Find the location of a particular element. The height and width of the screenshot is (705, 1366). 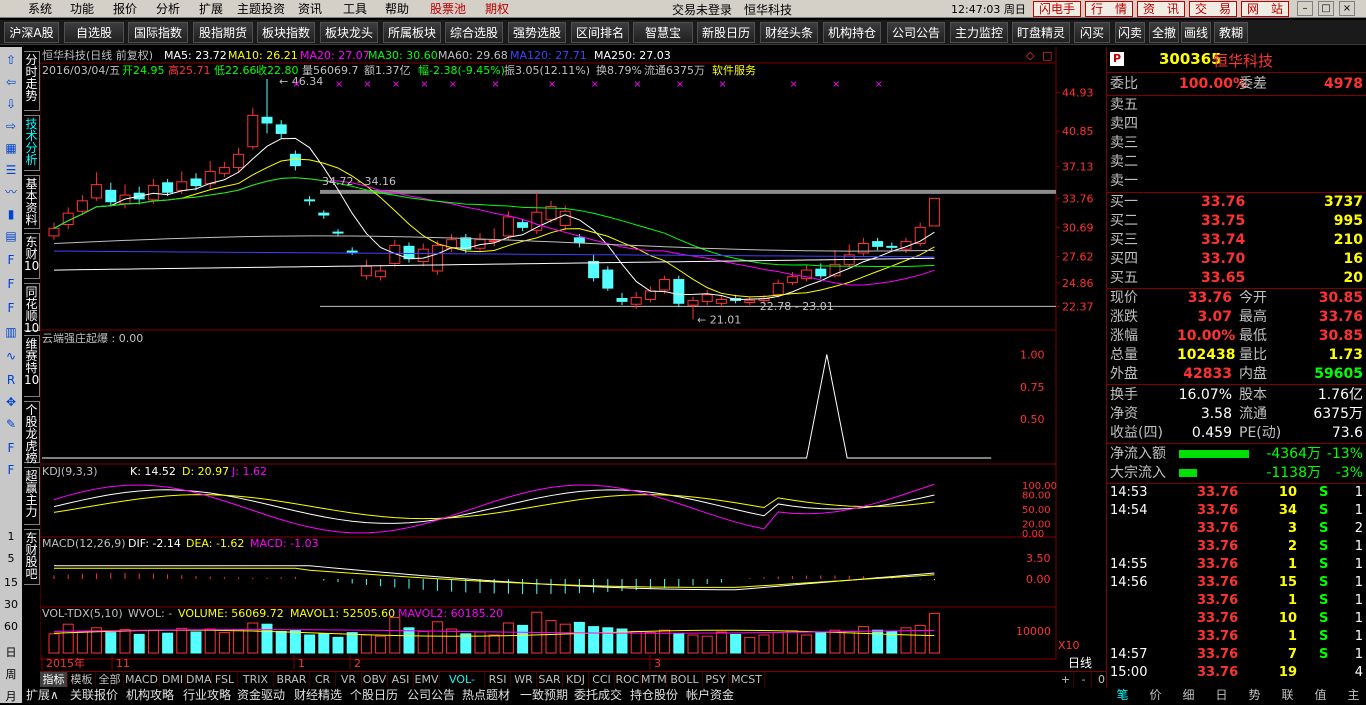

toolbar-button: 盯盘精灵 is located at coordinates (1041, 32).